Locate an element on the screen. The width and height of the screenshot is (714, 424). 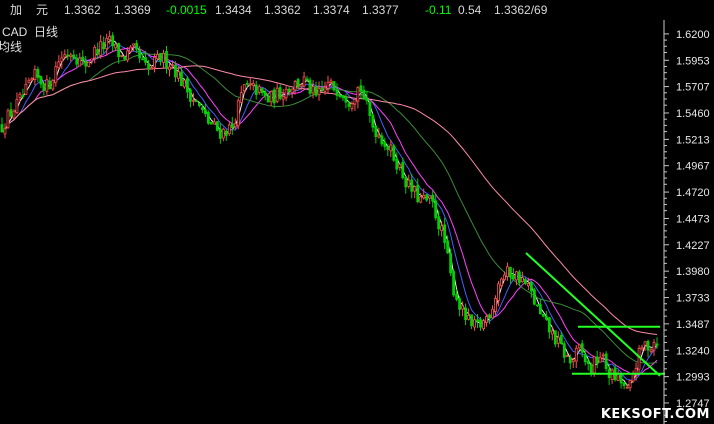
low-price: 1.3362 is located at coordinates (282, 10).